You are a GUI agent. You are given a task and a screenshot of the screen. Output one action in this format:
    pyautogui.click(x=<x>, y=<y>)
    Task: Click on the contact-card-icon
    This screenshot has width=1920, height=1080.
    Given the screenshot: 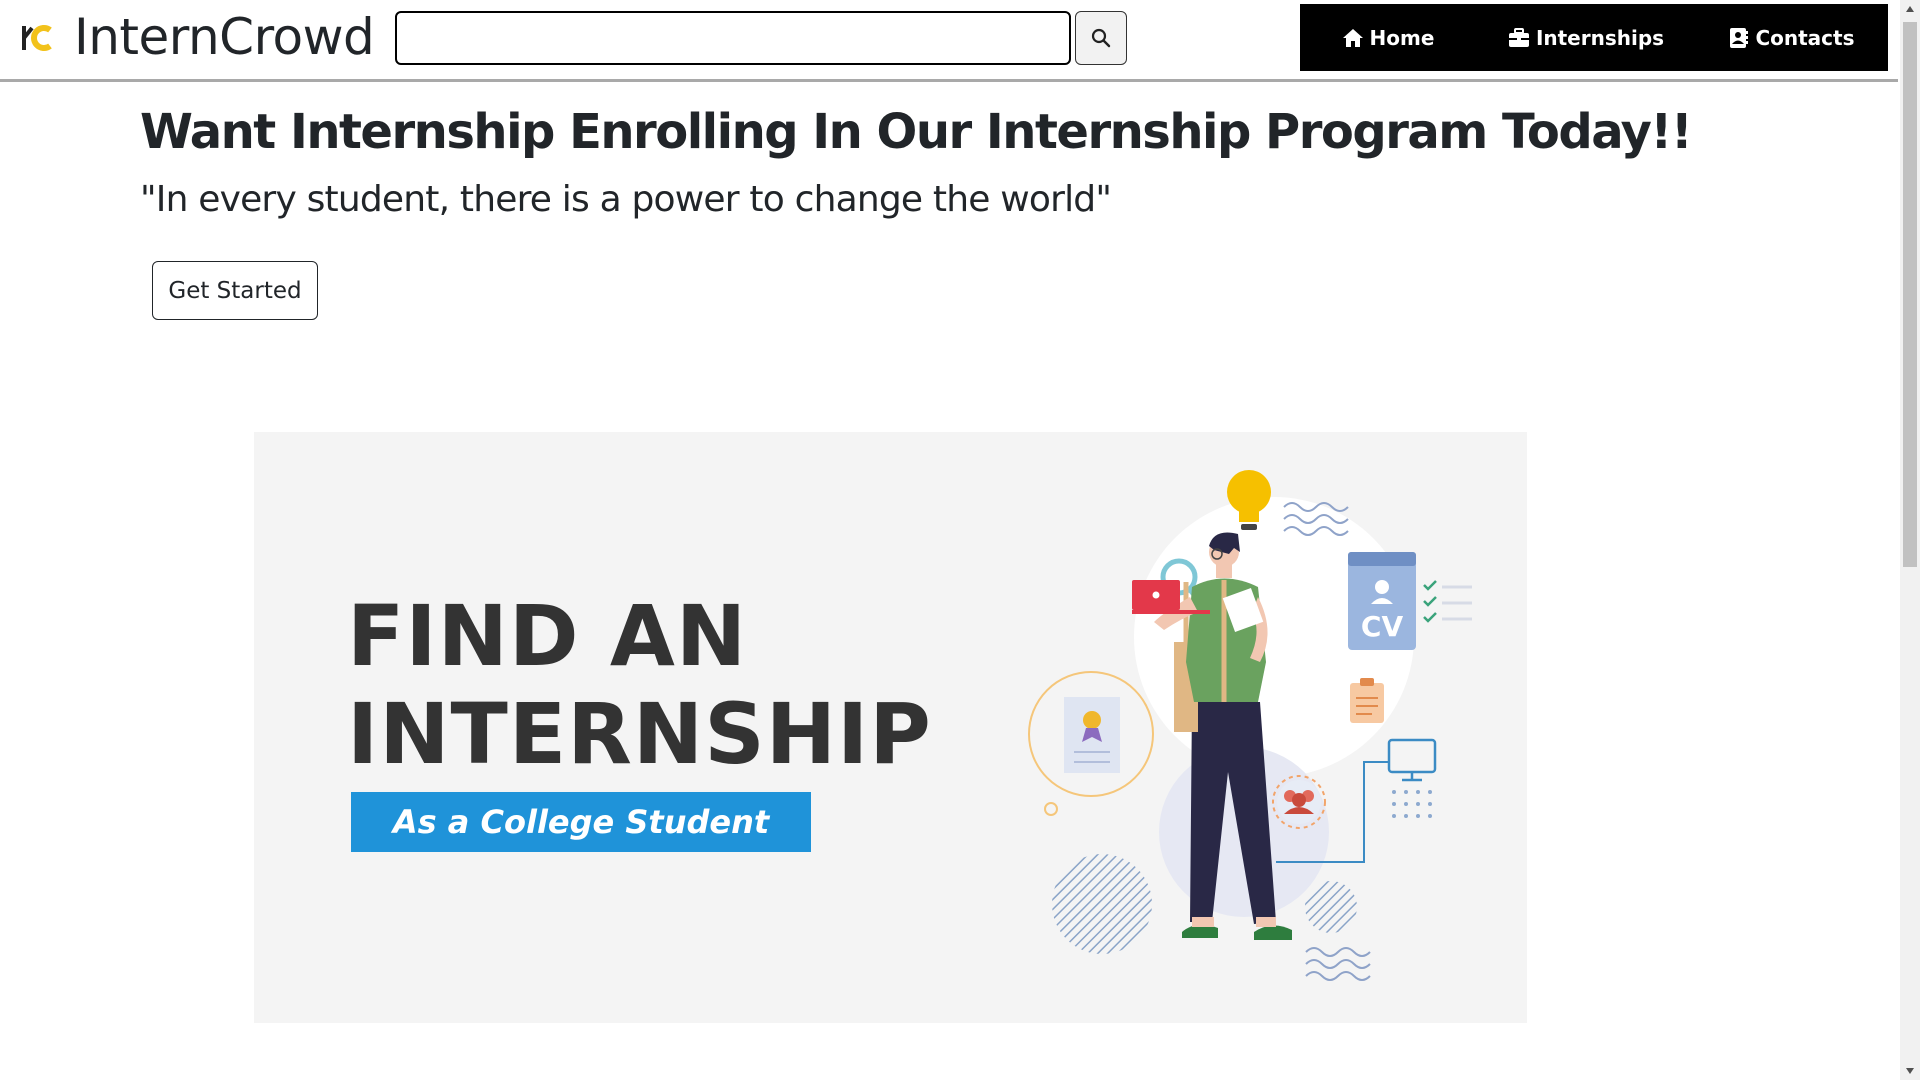 What is the action you would take?
    pyautogui.click(x=1739, y=37)
    